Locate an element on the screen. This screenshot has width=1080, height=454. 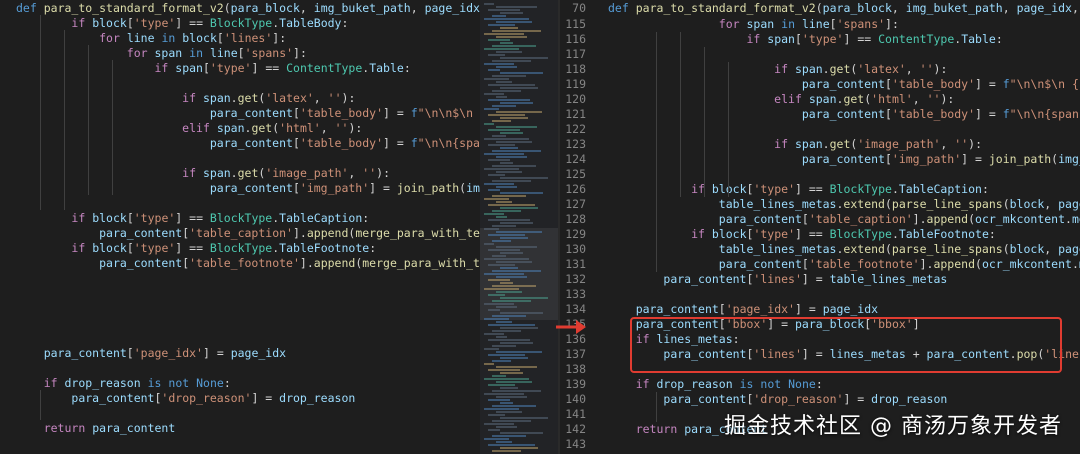
minimap is located at coordinates (519, 227).